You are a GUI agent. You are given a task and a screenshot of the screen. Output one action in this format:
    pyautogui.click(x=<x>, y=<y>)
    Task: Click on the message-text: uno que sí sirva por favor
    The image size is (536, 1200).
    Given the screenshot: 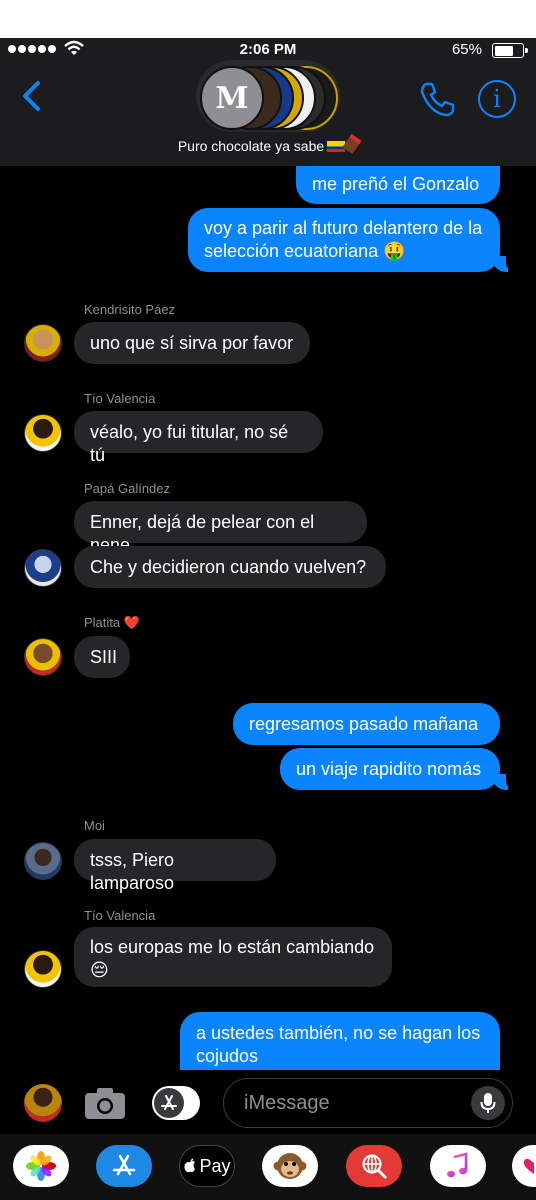 What is the action you would take?
    pyautogui.click(x=192, y=343)
    